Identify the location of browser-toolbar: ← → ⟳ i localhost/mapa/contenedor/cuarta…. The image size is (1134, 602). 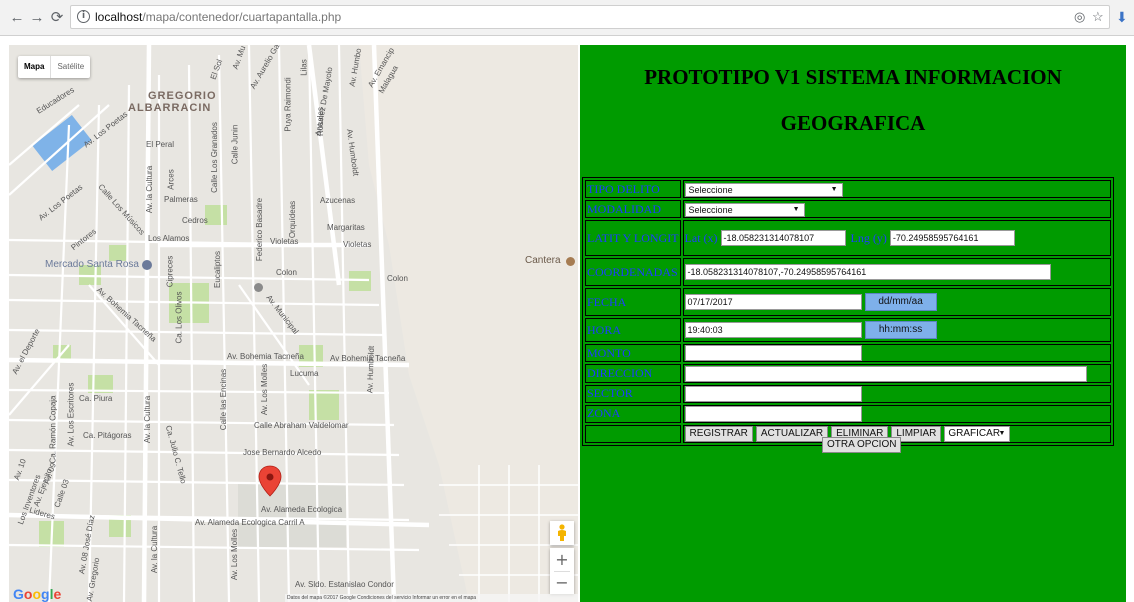
(567, 18).